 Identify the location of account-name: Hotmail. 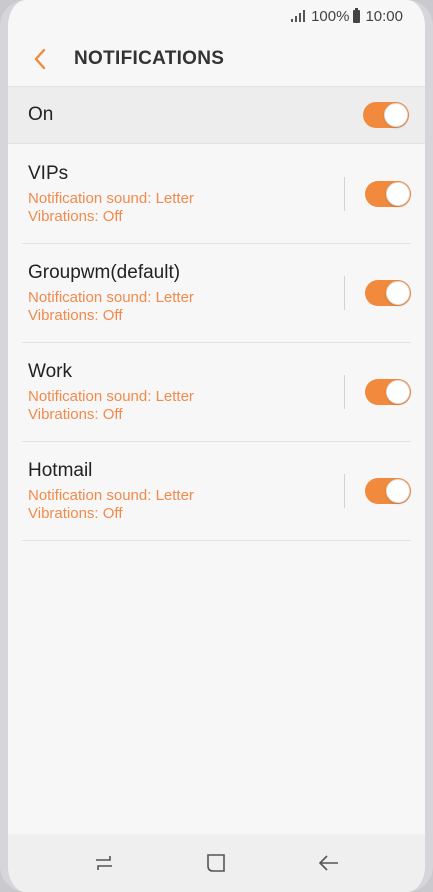
(60, 470).